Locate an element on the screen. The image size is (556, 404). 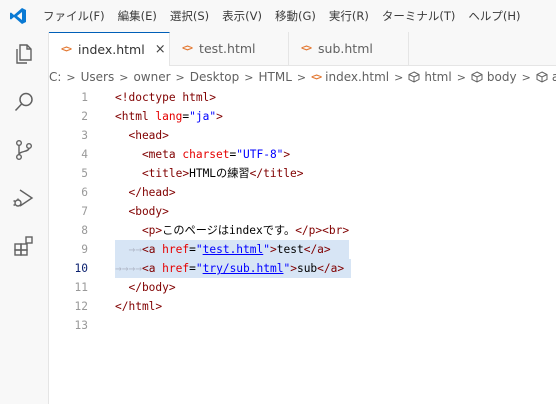
code-token: charset is located at coordinates (206, 154).